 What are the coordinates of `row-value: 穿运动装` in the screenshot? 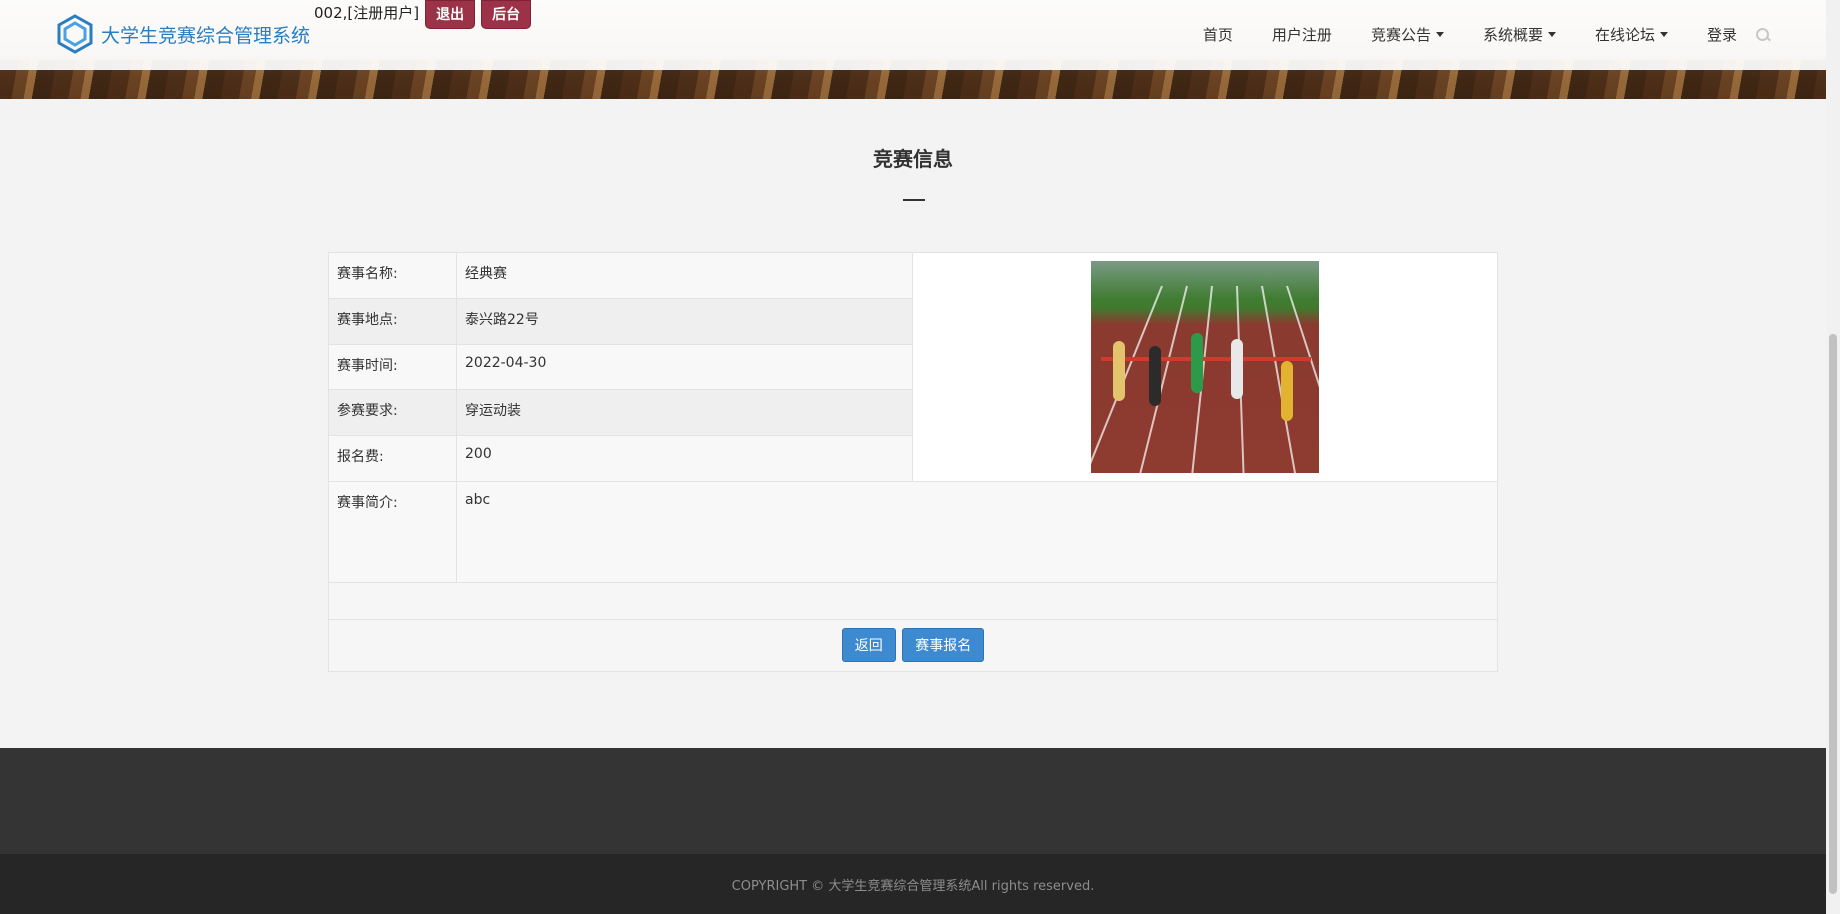 It's located at (684, 413).